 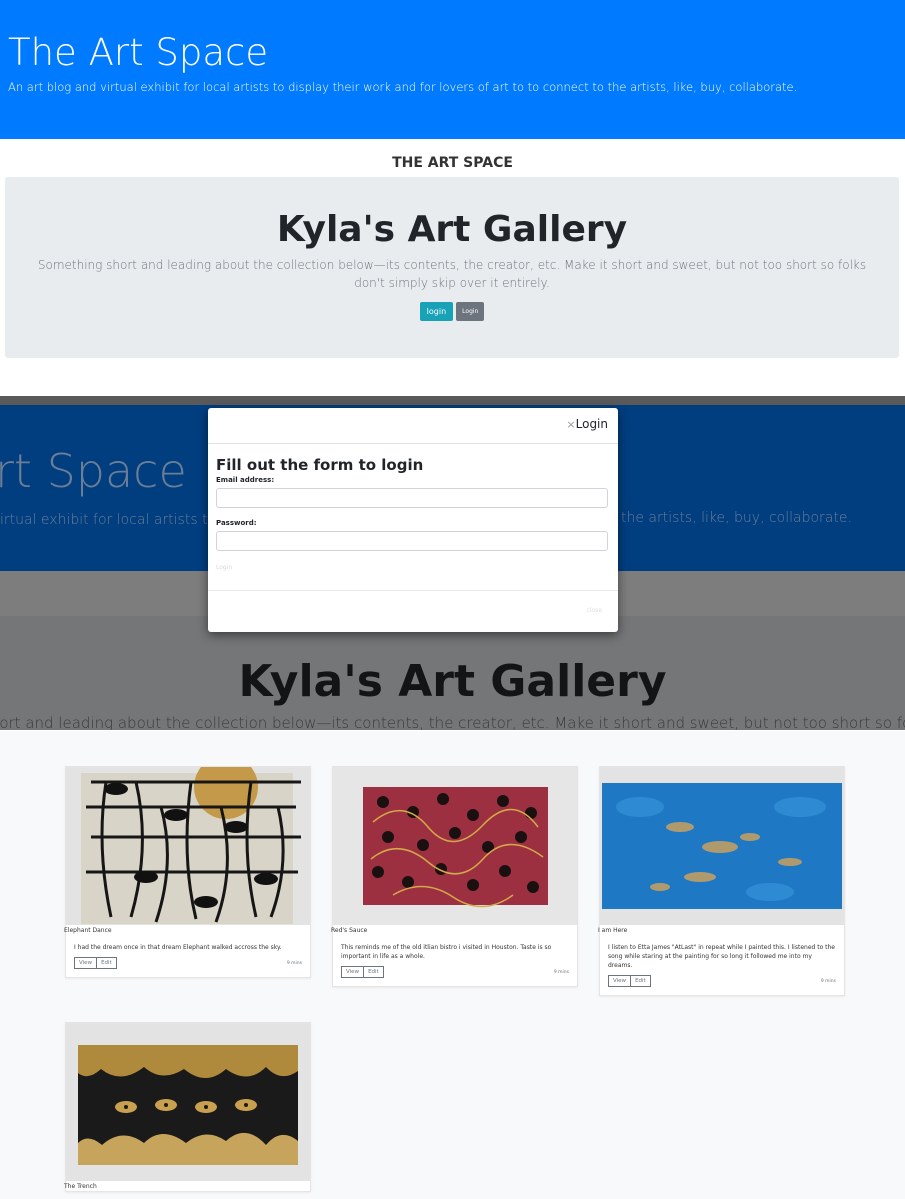 I want to click on backdrop-subtitle-right: the artists, like, buy, collaborate., so click(x=736, y=518).